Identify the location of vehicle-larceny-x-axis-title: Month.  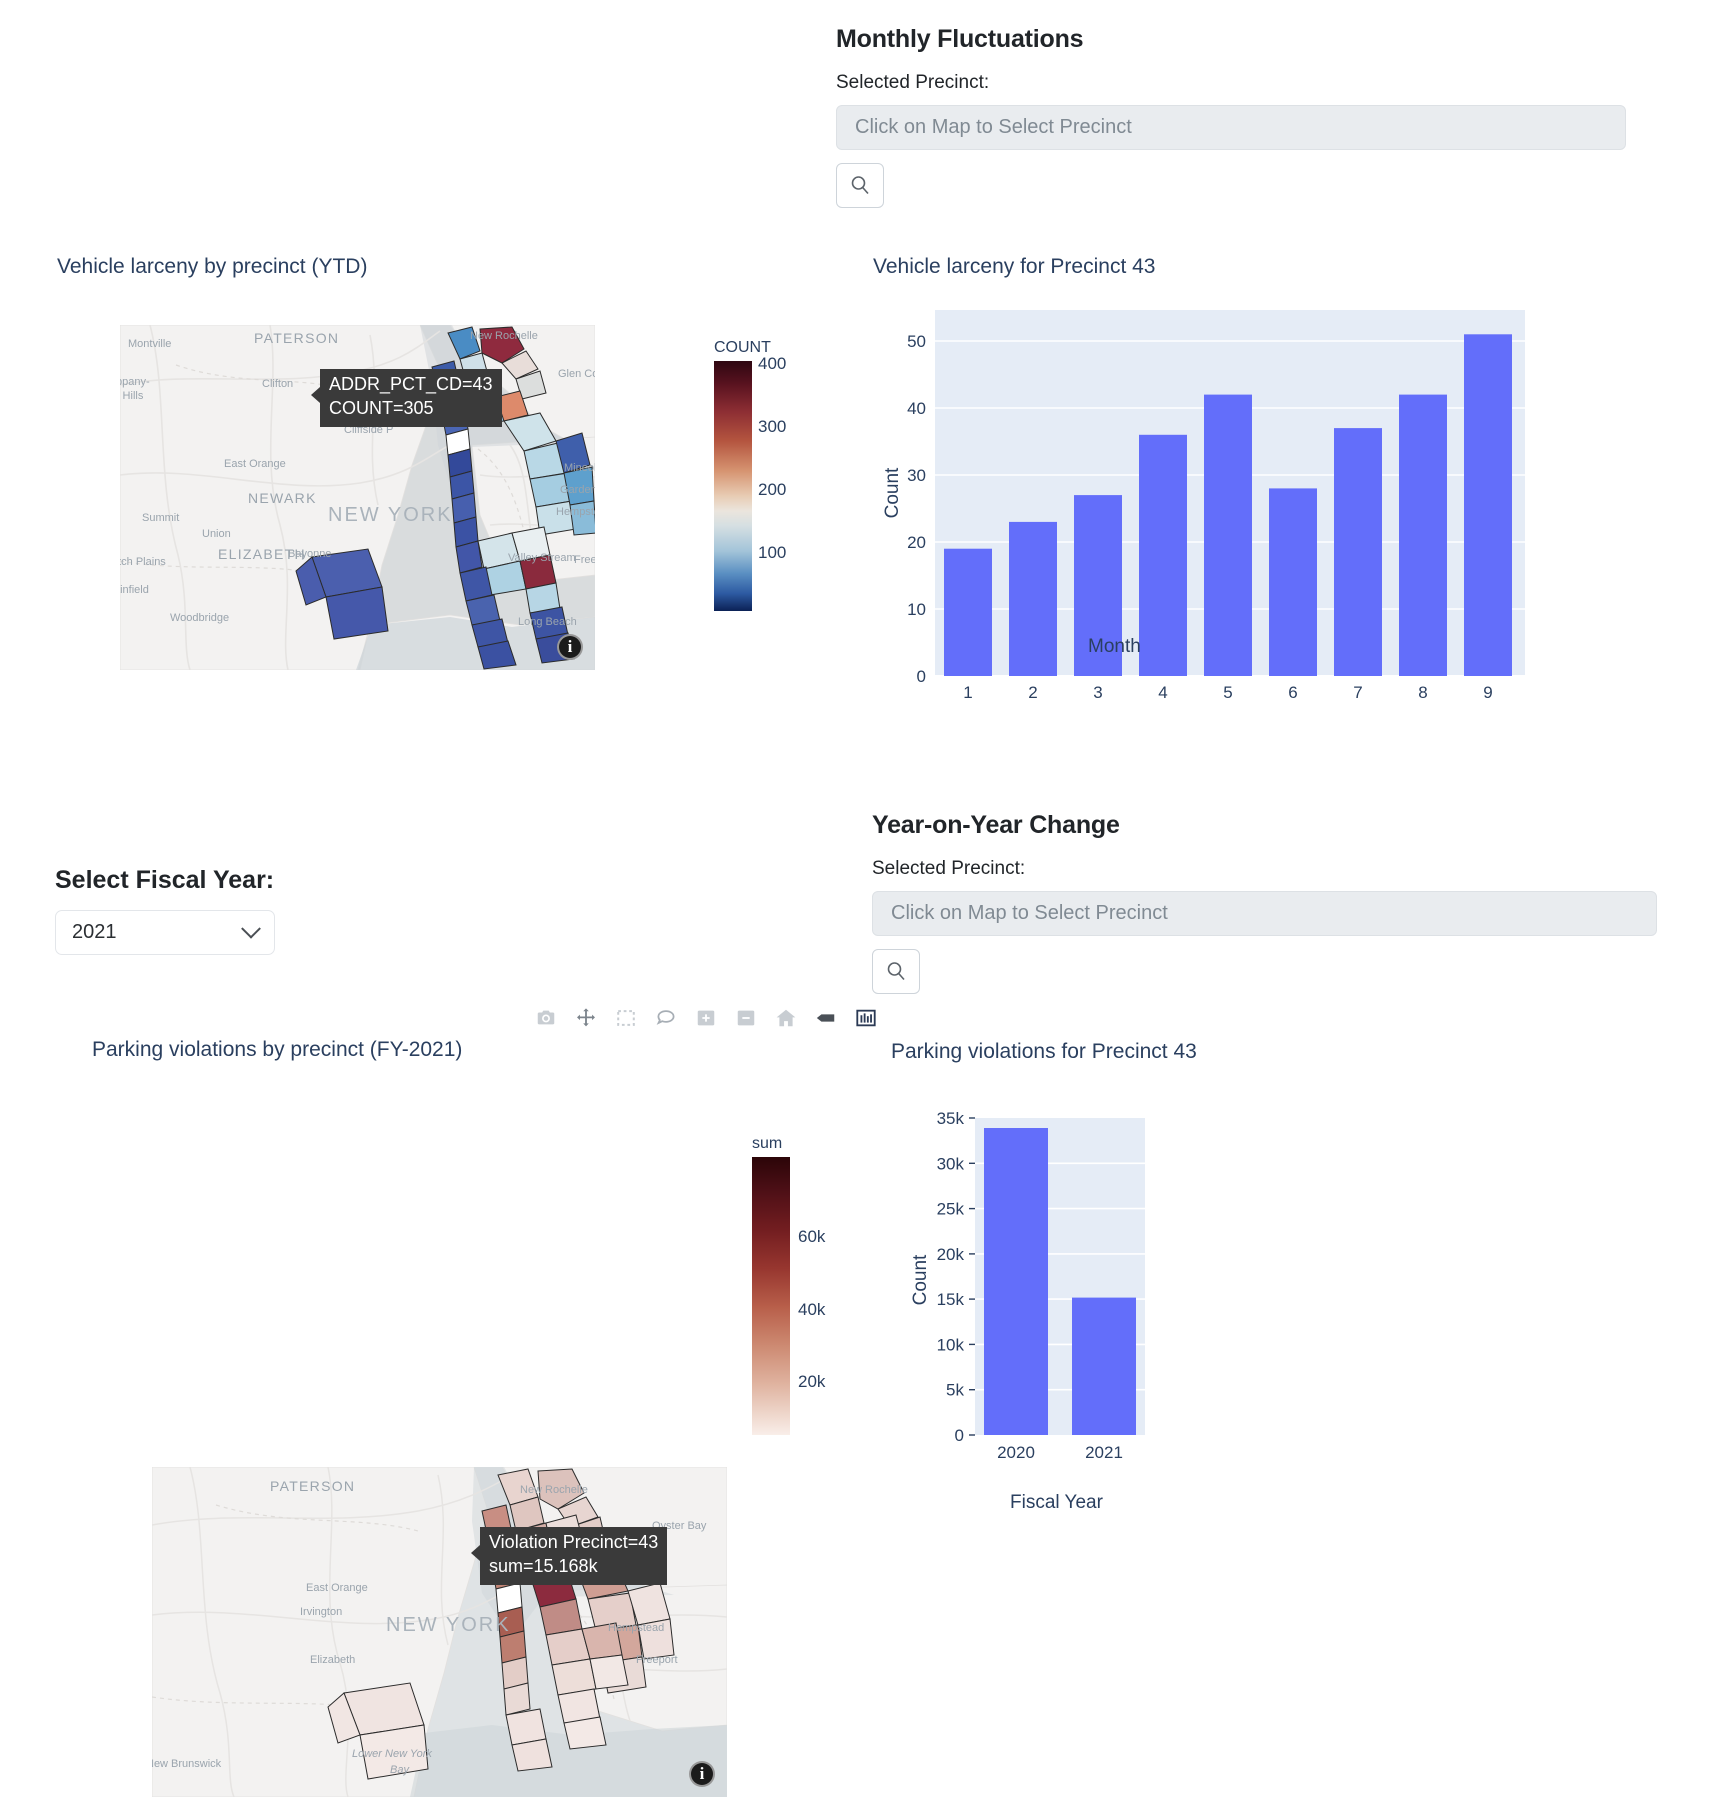
(1114, 647).